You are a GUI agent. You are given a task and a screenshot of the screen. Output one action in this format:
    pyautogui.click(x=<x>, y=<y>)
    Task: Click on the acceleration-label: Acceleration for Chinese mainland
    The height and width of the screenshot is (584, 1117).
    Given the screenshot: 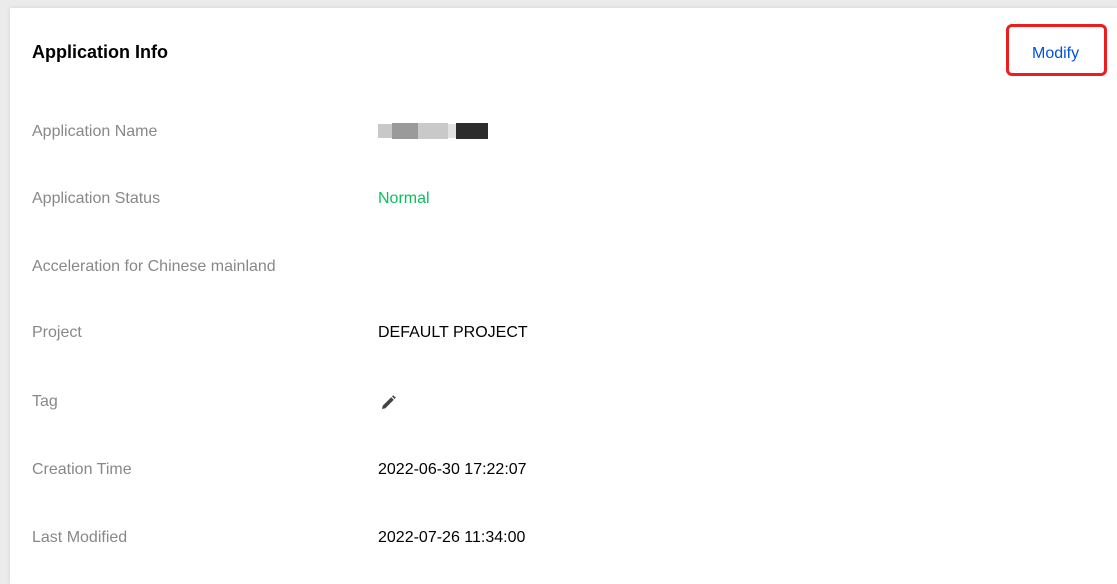 What is the action you would take?
    pyautogui.click(x=154, y=266)
    